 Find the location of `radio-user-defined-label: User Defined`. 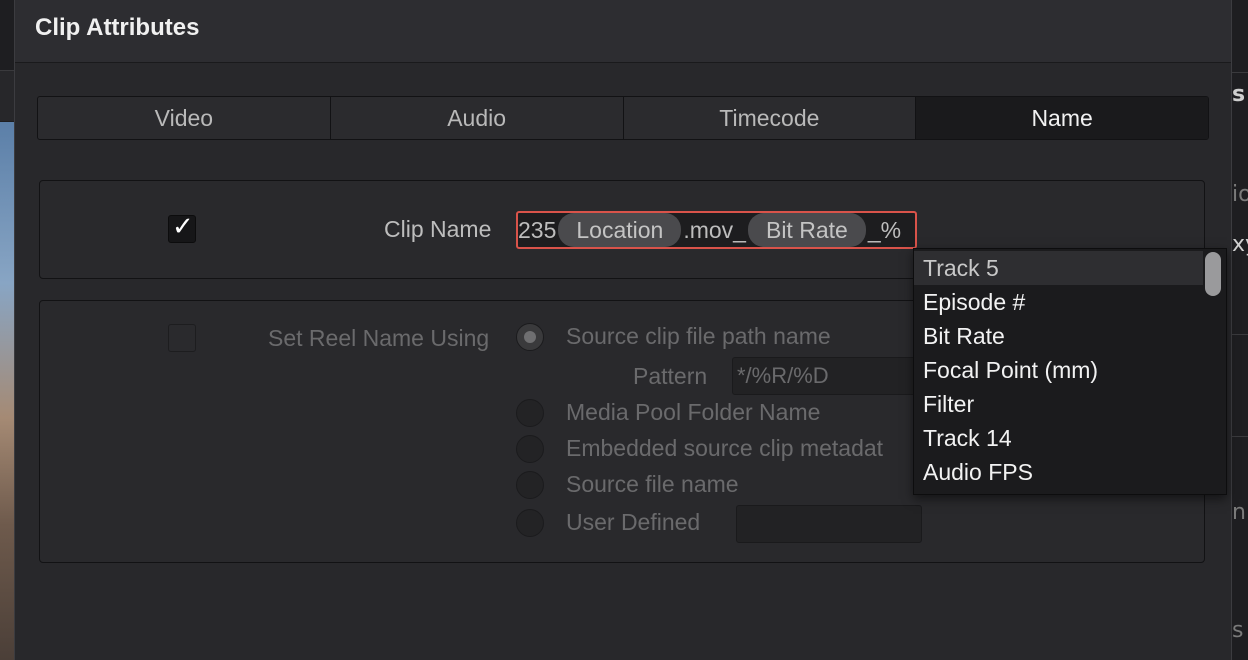

radio-user-defined-label: User Defined is located at coordinates (633, 522).